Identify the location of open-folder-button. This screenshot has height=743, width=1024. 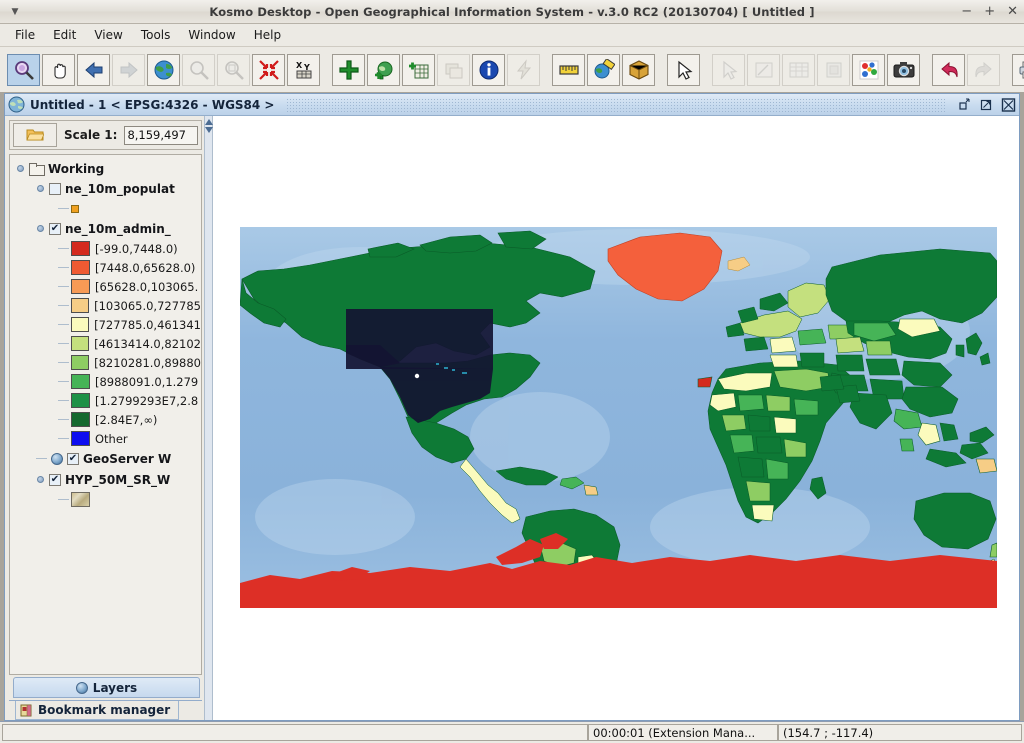
(35, 135).